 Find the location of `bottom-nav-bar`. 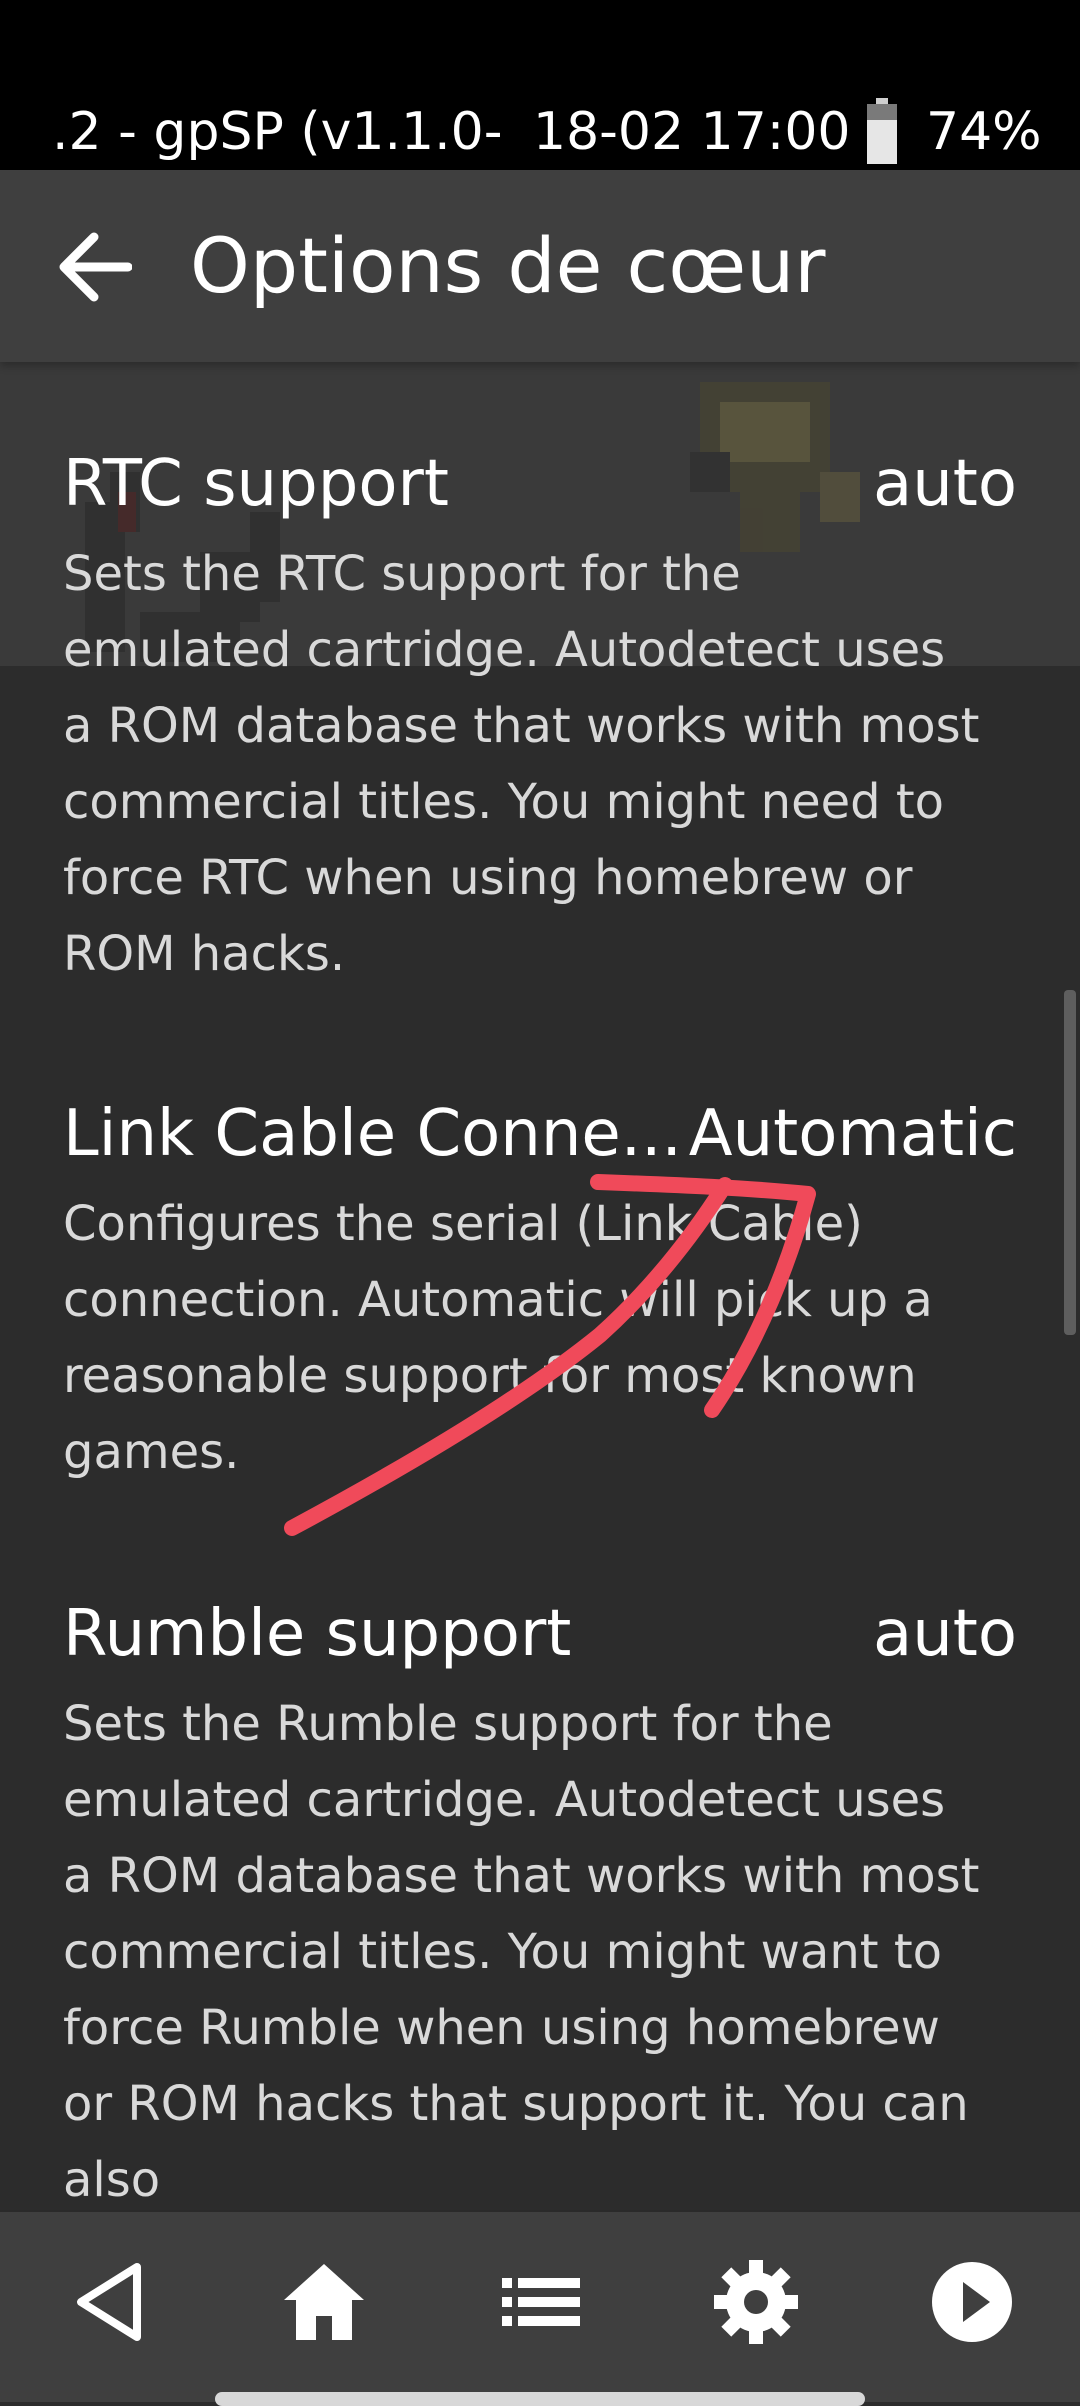

bottom-nav-bar is located at coordinates (540, 2308).